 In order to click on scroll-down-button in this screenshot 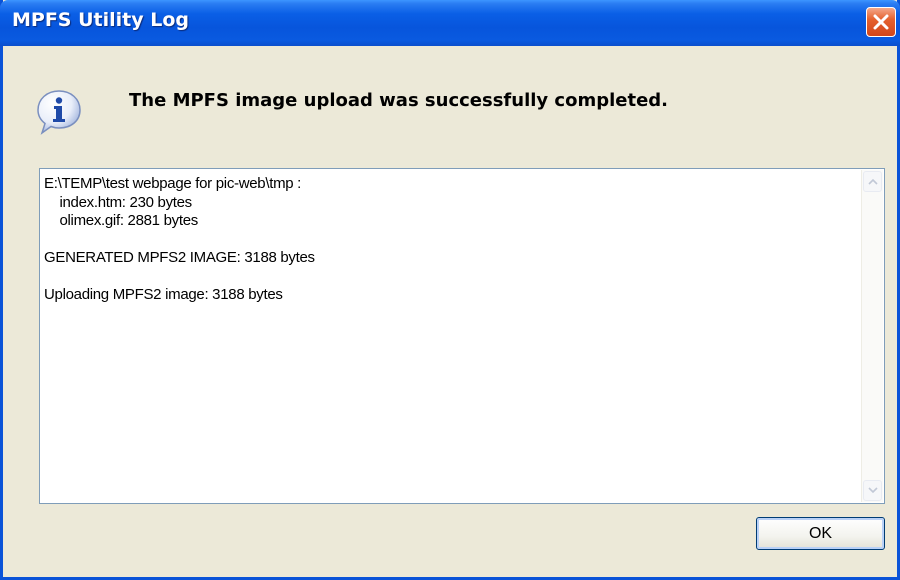, I will do `click(872, 490)`.